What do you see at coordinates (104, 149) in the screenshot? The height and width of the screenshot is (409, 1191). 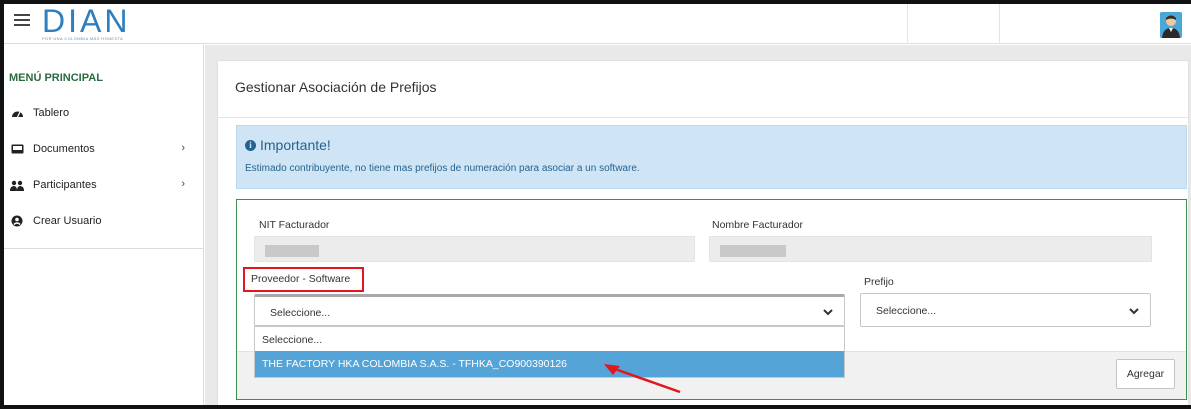 I see `sidebar-item-documentos: Documentos ›` at bounding box center [104, 149].